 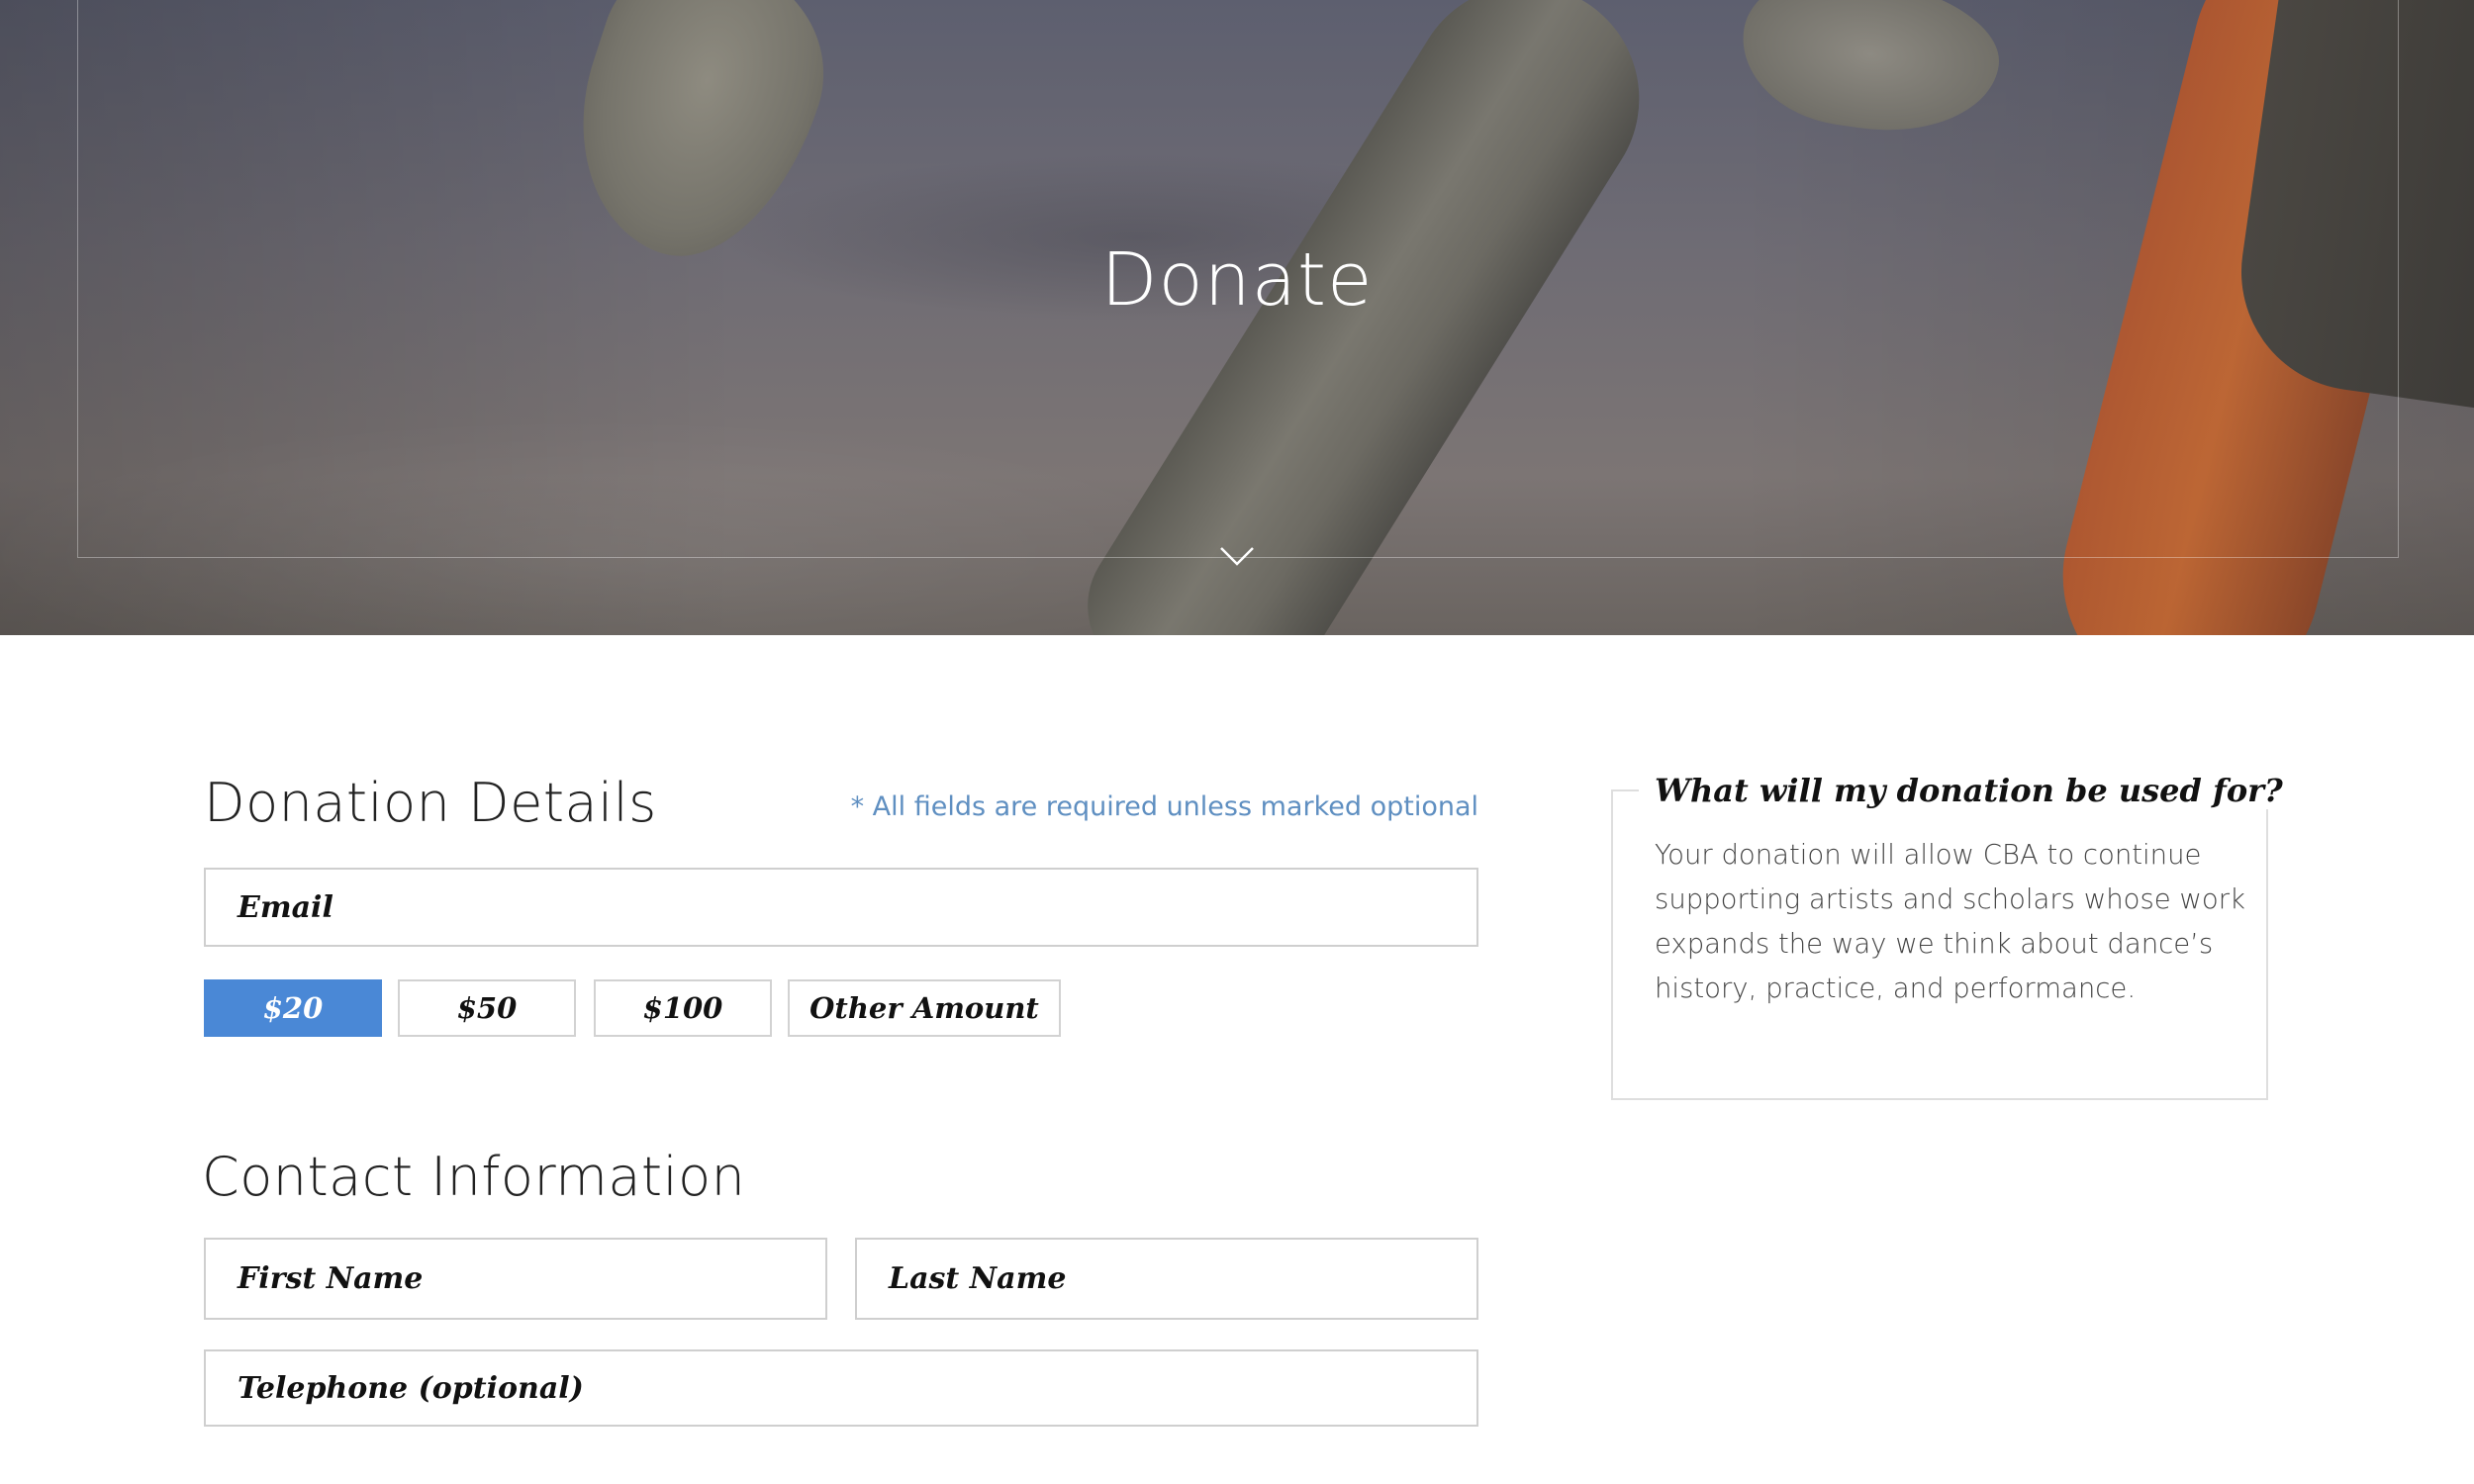 What do you see at coordinates (431, 803) in the screenshot?
I see `donation-details-heading: Donation Details` at bounding box center [431, 803].